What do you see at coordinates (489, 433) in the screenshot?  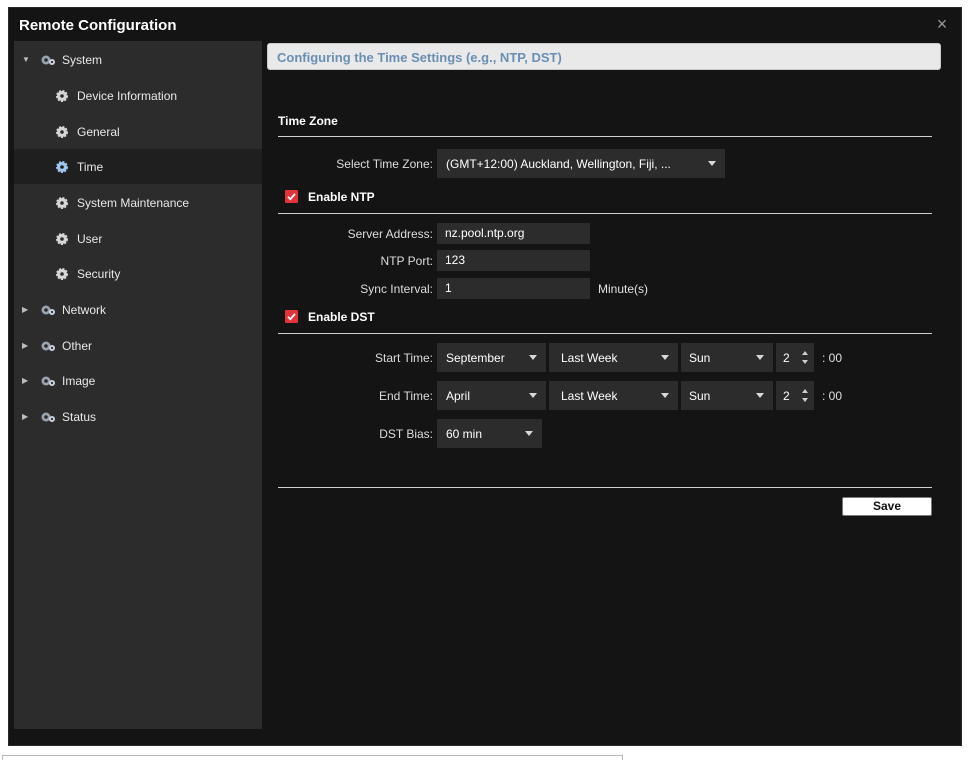 I see `dst-bias-dropdown: 60 min` at bounding box center [489, 433].